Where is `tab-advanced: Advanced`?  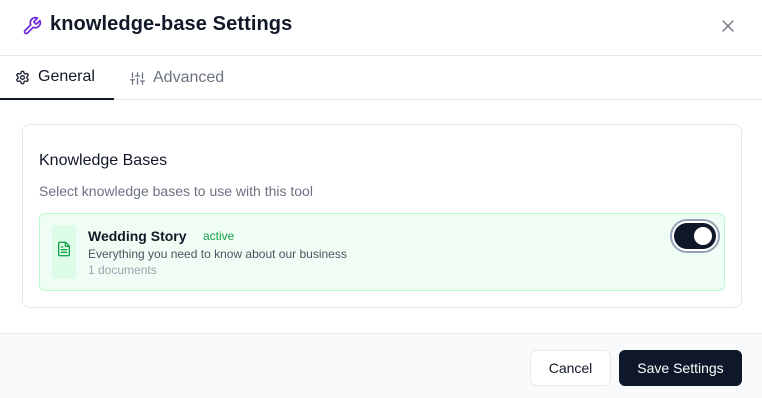 tab-advanced: Advanced is located at coordinates (195, 78).